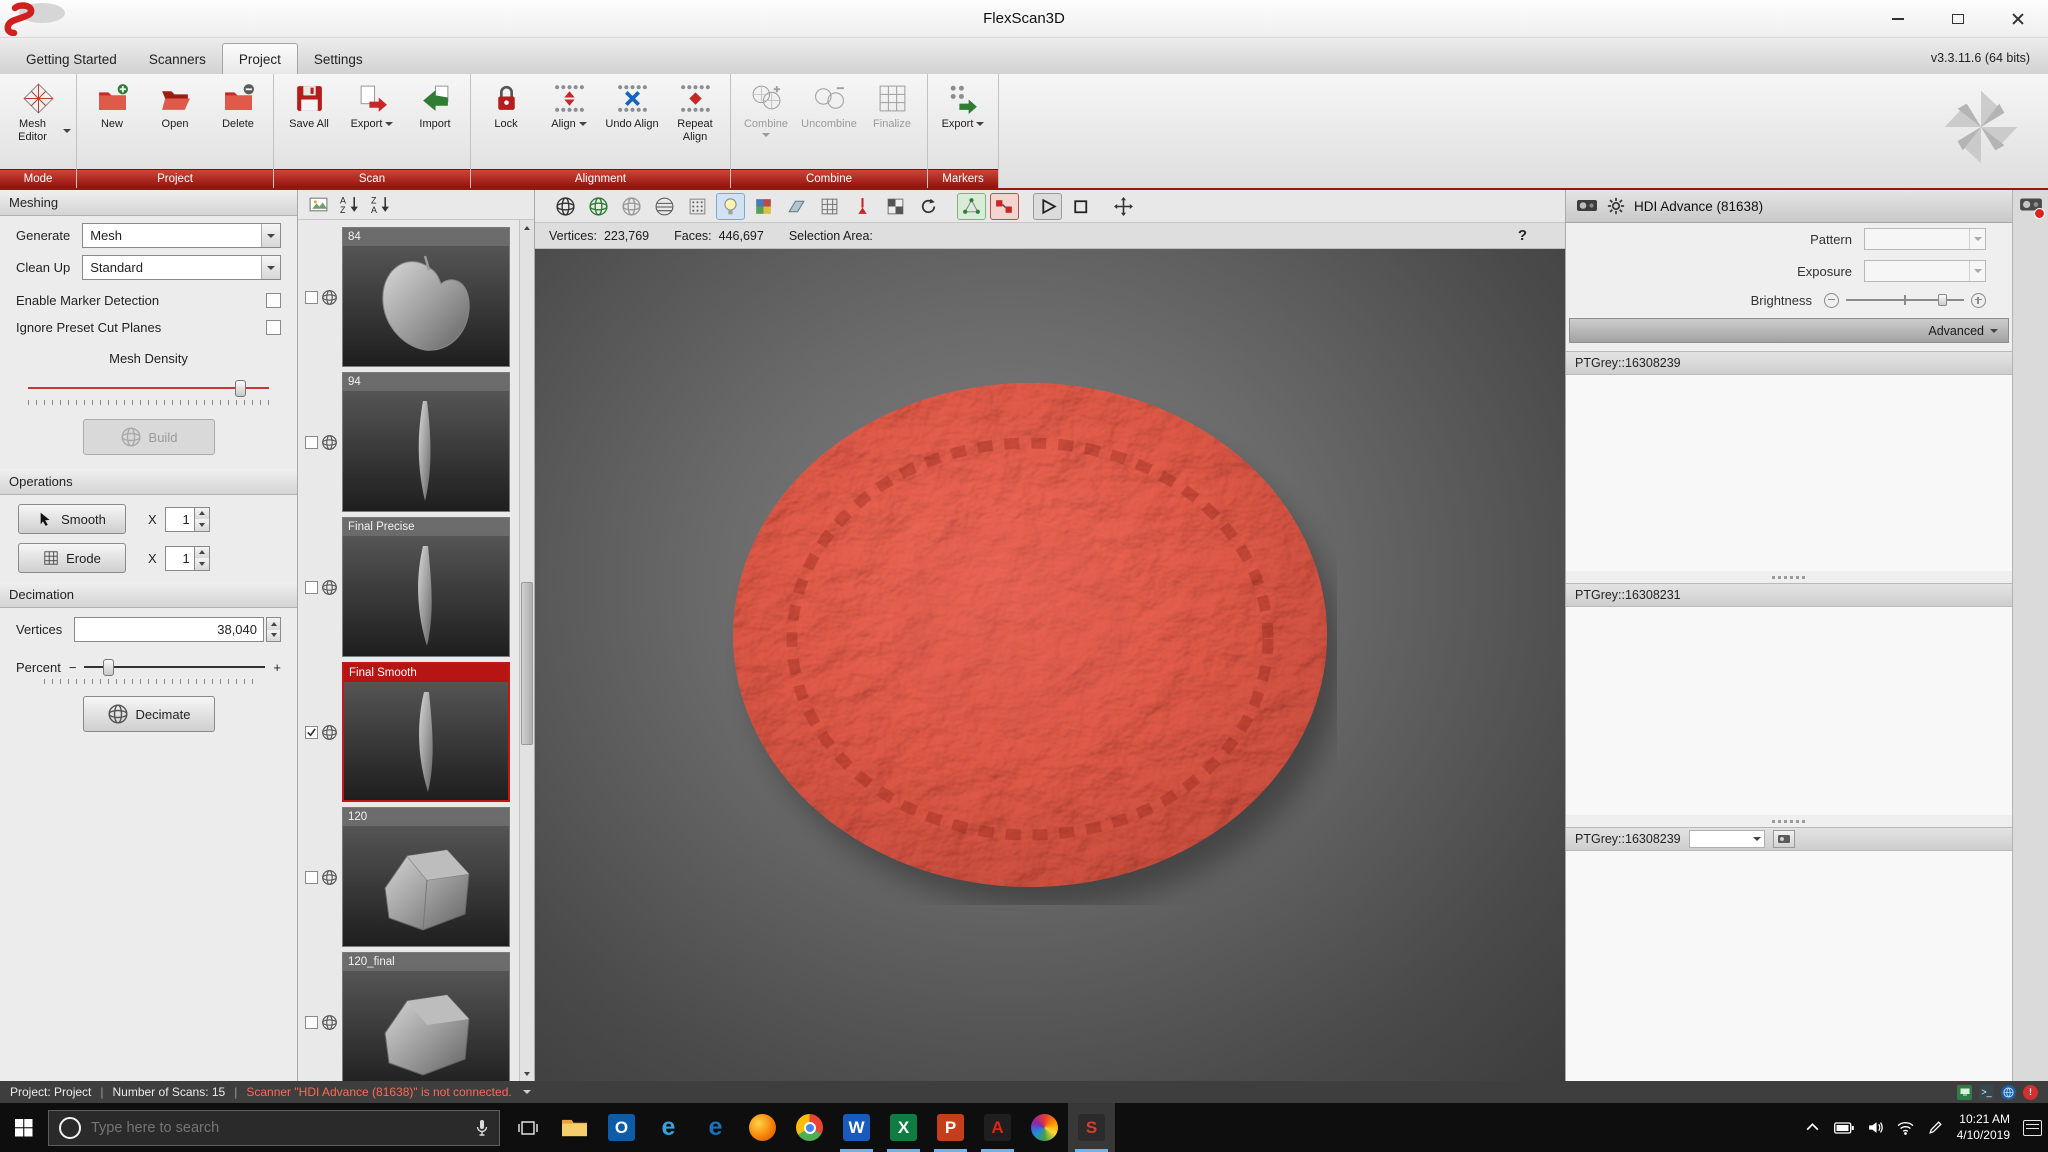 The height and width of the screenshot is (1152, 2048). Describe the element at coordinates (730, 206) in the screenshot. I see `light-toggle-icon` at that location.